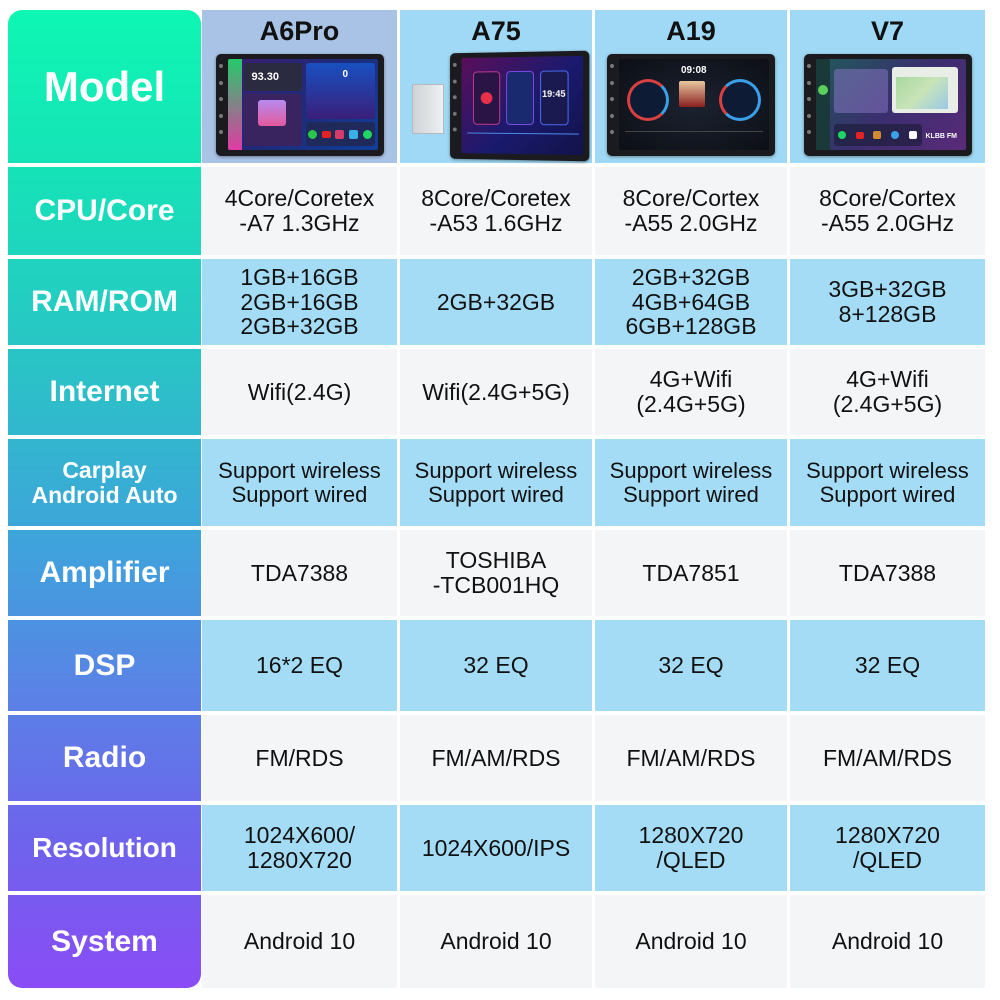 This screenshot has height=1000, width=1000. Describe the element at coordinates (496, 665) in the screenshot. I see `cell-dsp-a75: 32 EQ` at that location.